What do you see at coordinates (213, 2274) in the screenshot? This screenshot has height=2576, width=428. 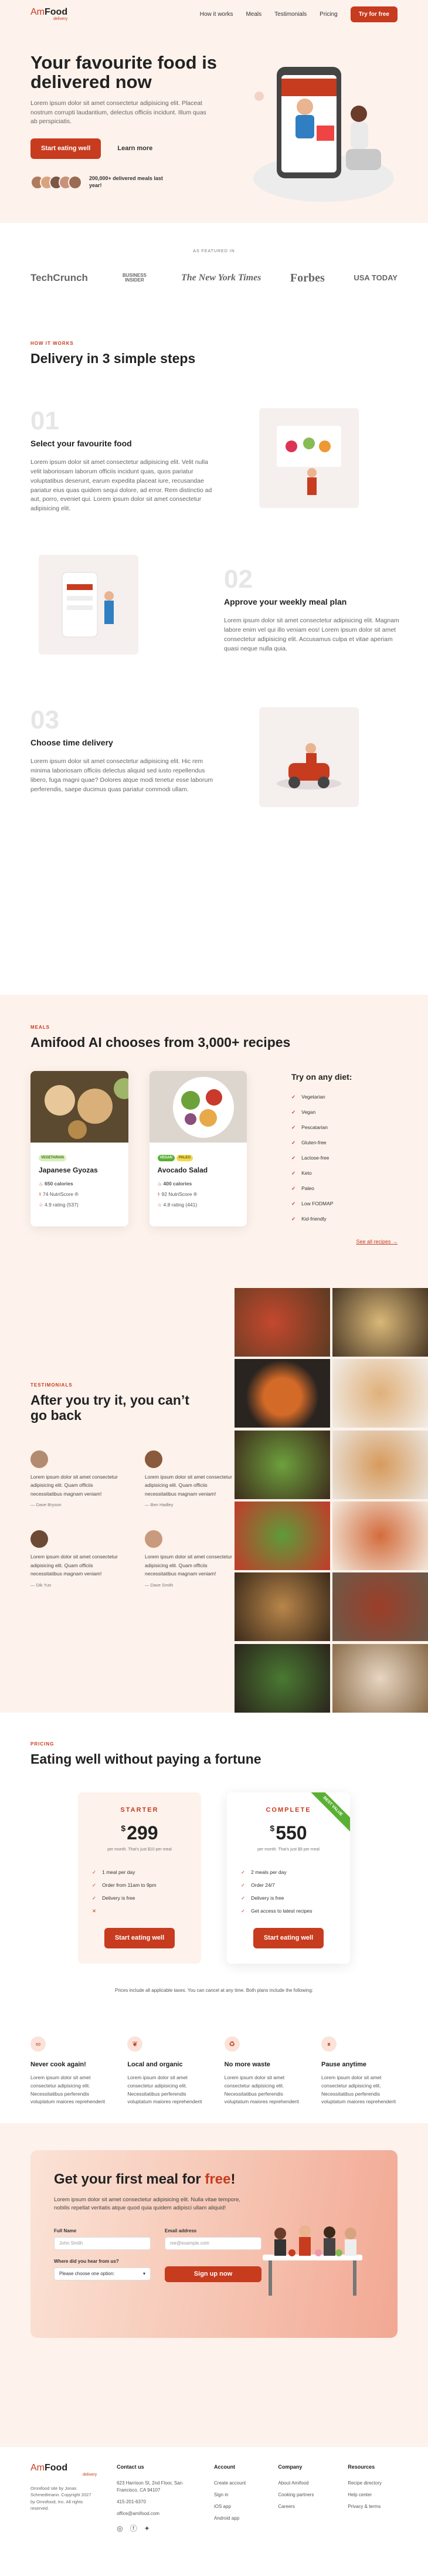 I see `sign-up-button: Sign up now` at bounding box center [213, 2274].